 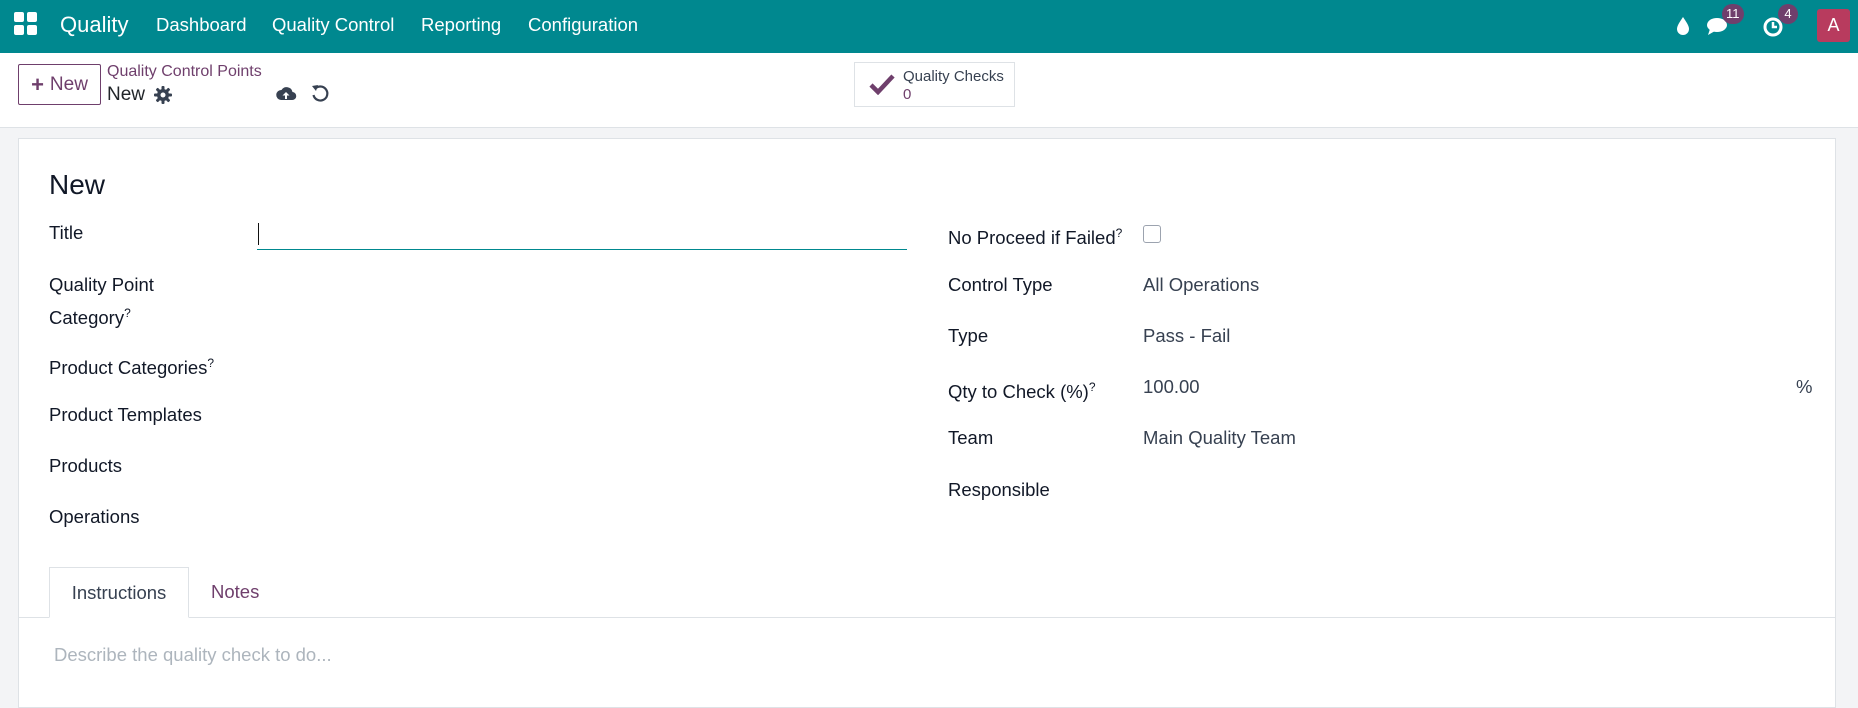 I want to click on activities-clock-icon: 4, so click(x=1778, y=23).